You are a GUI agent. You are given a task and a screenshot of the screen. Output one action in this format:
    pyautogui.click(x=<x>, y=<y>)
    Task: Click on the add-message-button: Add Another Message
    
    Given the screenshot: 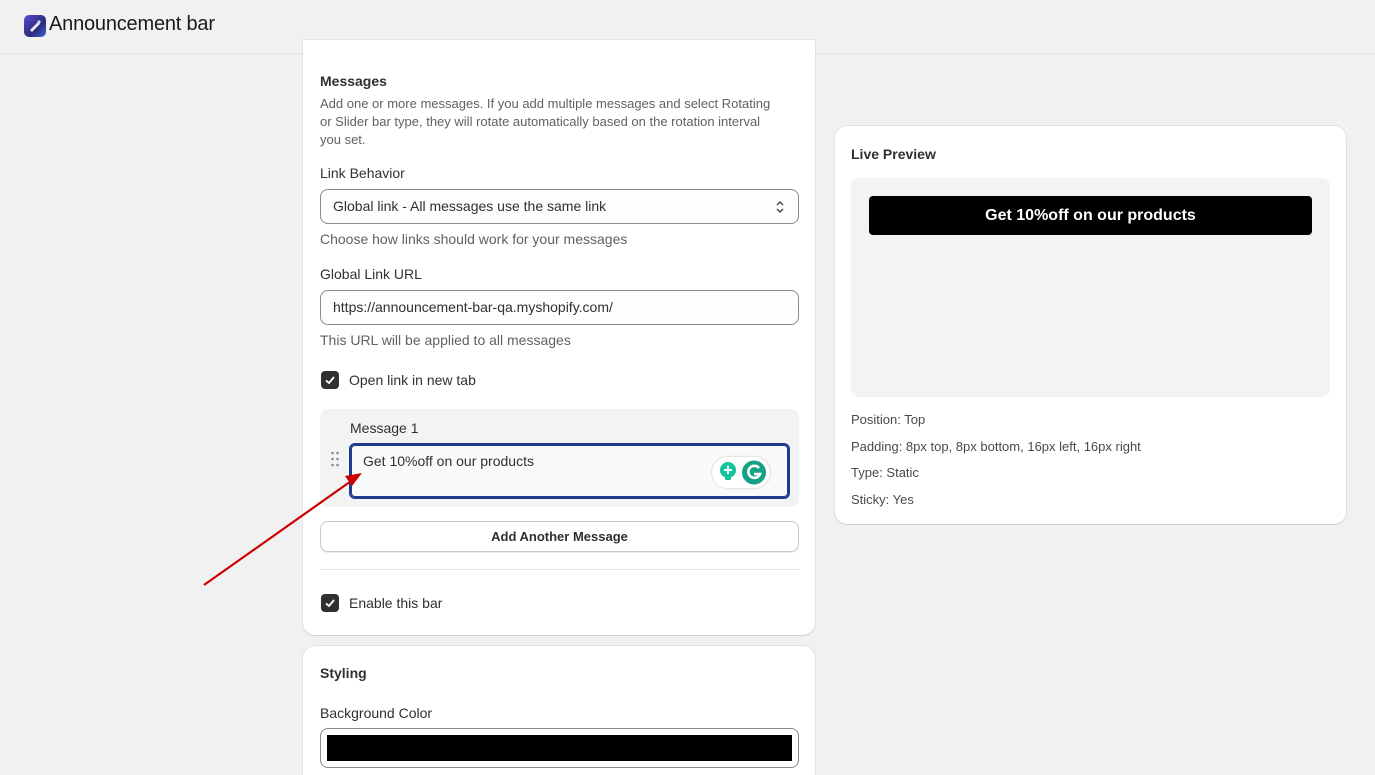 What is the action you would take?
    pyautogui.click(x=559, y=536)
    